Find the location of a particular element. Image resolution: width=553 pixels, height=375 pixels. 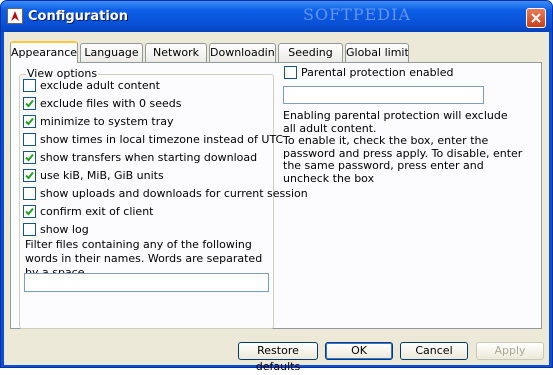

tab-network: Network is located at coordinates (176, 52).